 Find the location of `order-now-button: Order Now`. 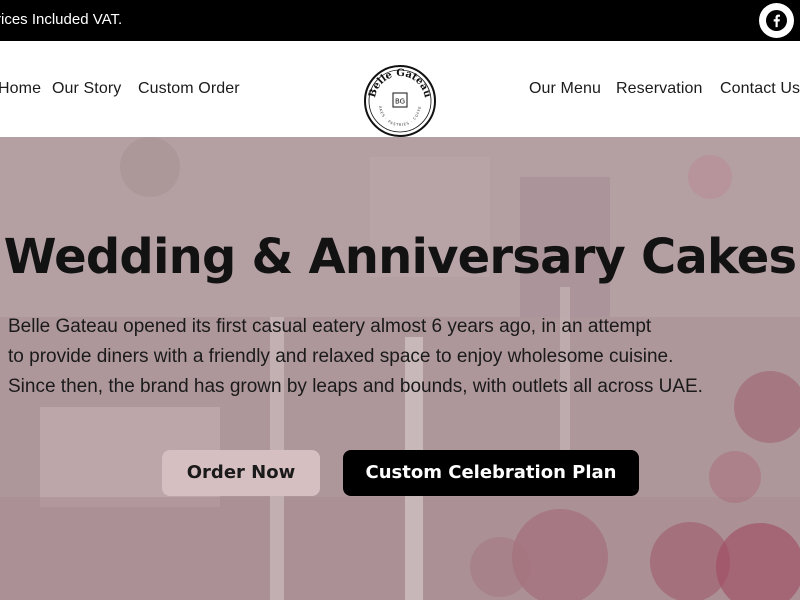

order-now-button: Order Now is located at coordinates (241, 473).